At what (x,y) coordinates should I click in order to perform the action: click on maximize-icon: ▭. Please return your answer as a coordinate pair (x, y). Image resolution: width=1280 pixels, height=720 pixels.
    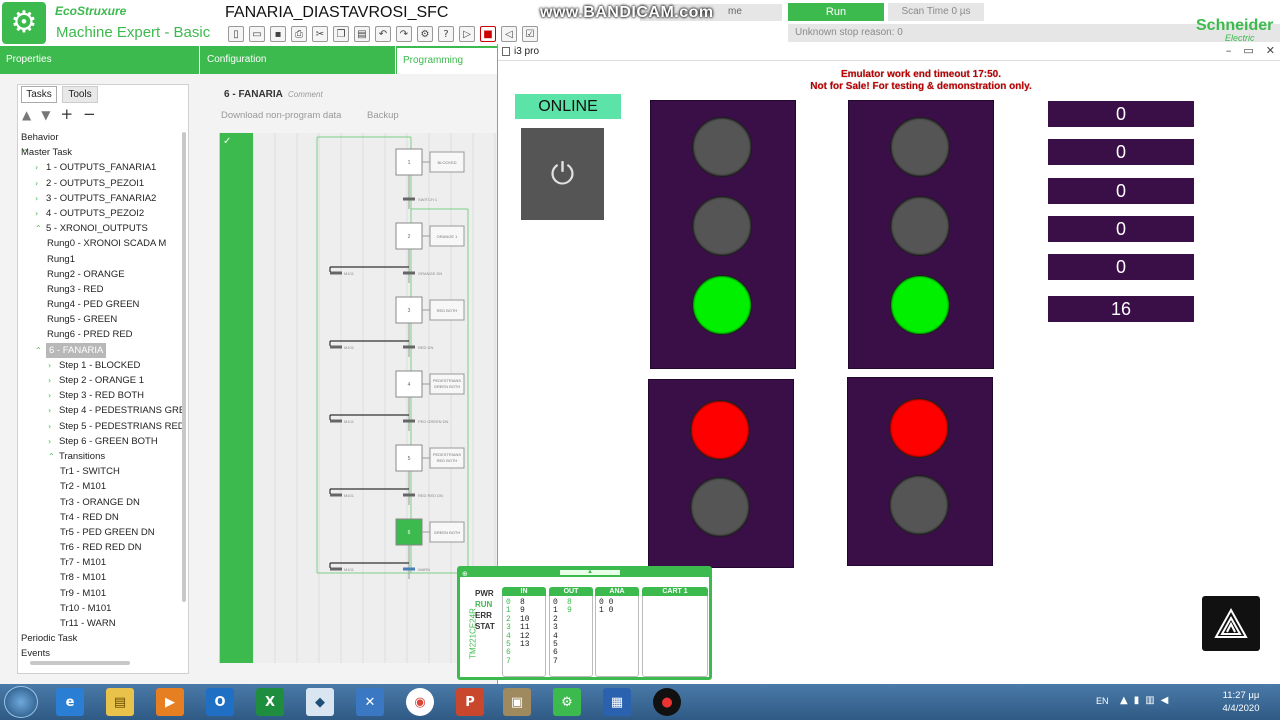
    Looking at the image, I should click on (1248, 50).